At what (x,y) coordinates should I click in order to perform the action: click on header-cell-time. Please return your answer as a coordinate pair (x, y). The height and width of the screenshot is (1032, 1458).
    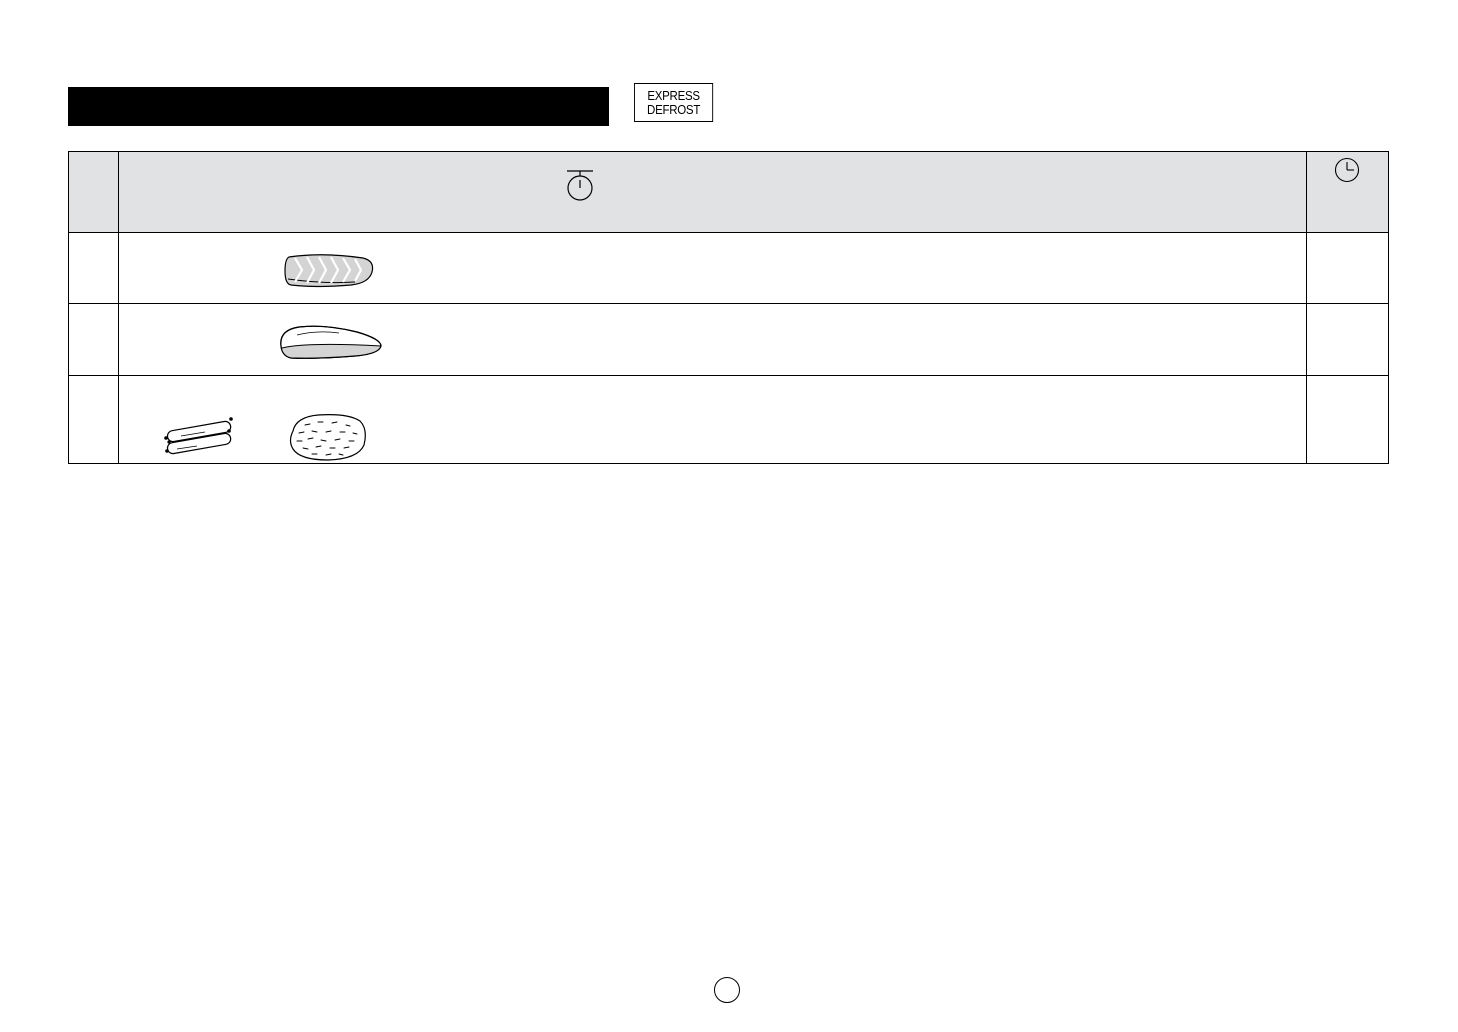
    Looking at the image, I should click on (1347, 192).